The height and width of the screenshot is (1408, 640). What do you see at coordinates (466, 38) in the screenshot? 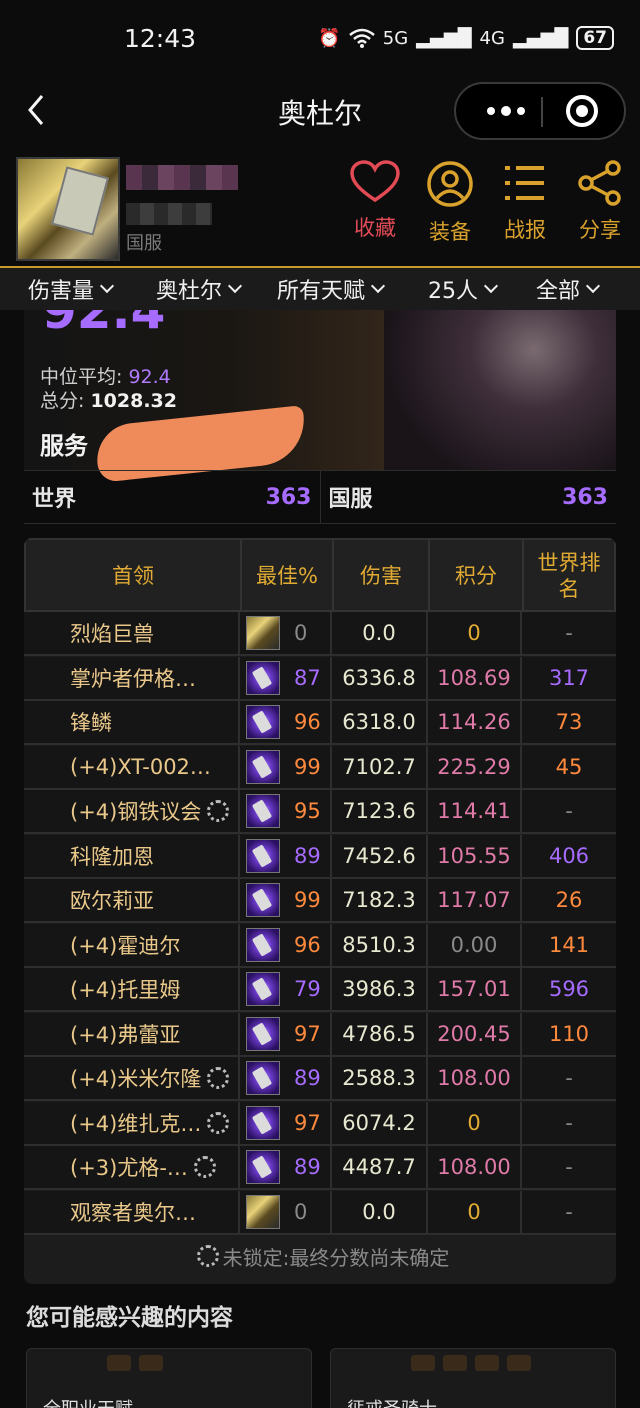
I see `status-icons: ⏰ 5G ▂▄▆█ 4G ▂▄▆█ 67` at bounding box center [466, 38].